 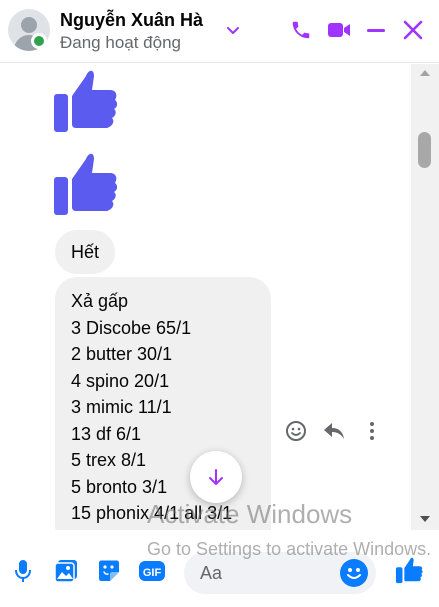 I want to click on contact-name: Nguyễn Xuân Hà, so click(x=131, y=20).